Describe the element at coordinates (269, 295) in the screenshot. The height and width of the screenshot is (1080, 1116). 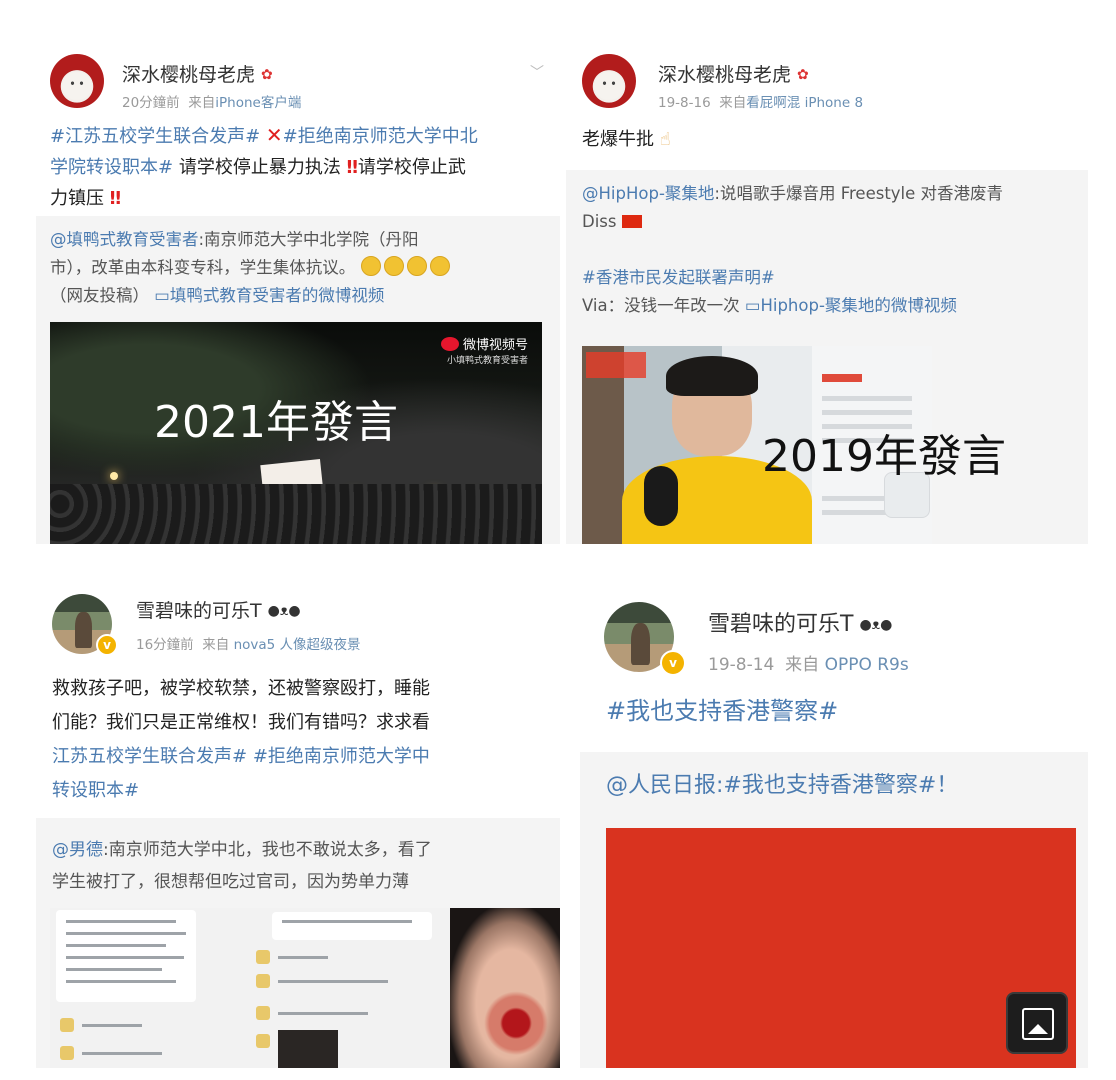
I see `video-link: ▭填鸭式教育受害者的微博视频` at that location.